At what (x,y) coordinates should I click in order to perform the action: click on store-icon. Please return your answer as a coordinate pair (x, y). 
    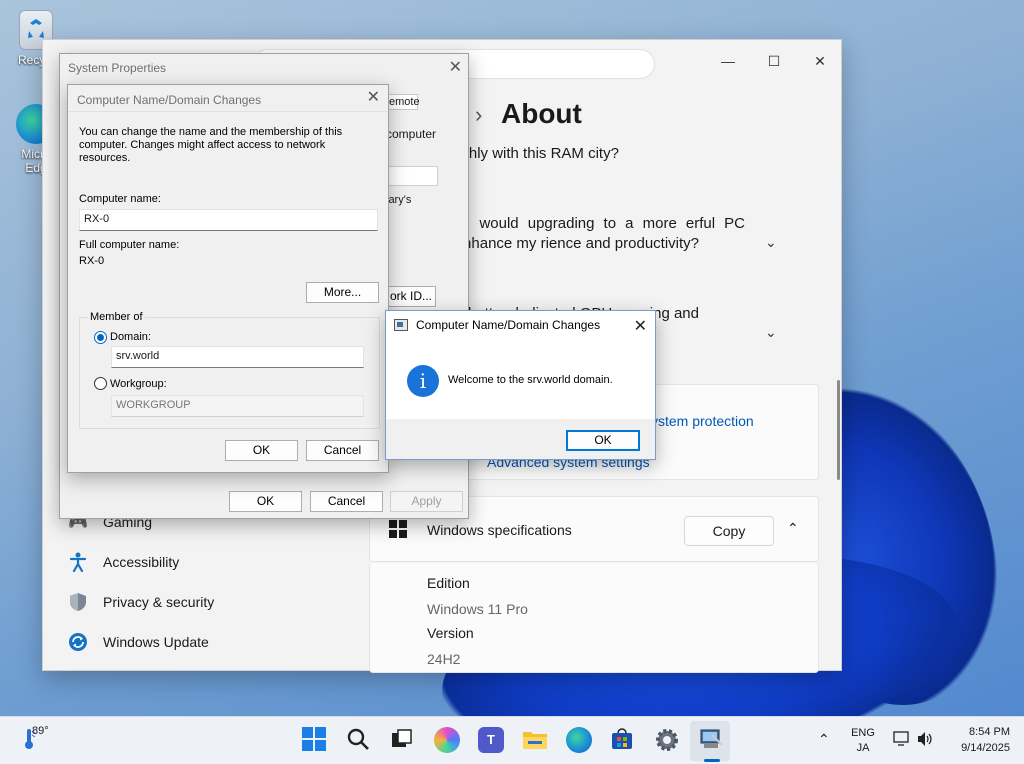
    Looking at the image, I should click on (623, 740).